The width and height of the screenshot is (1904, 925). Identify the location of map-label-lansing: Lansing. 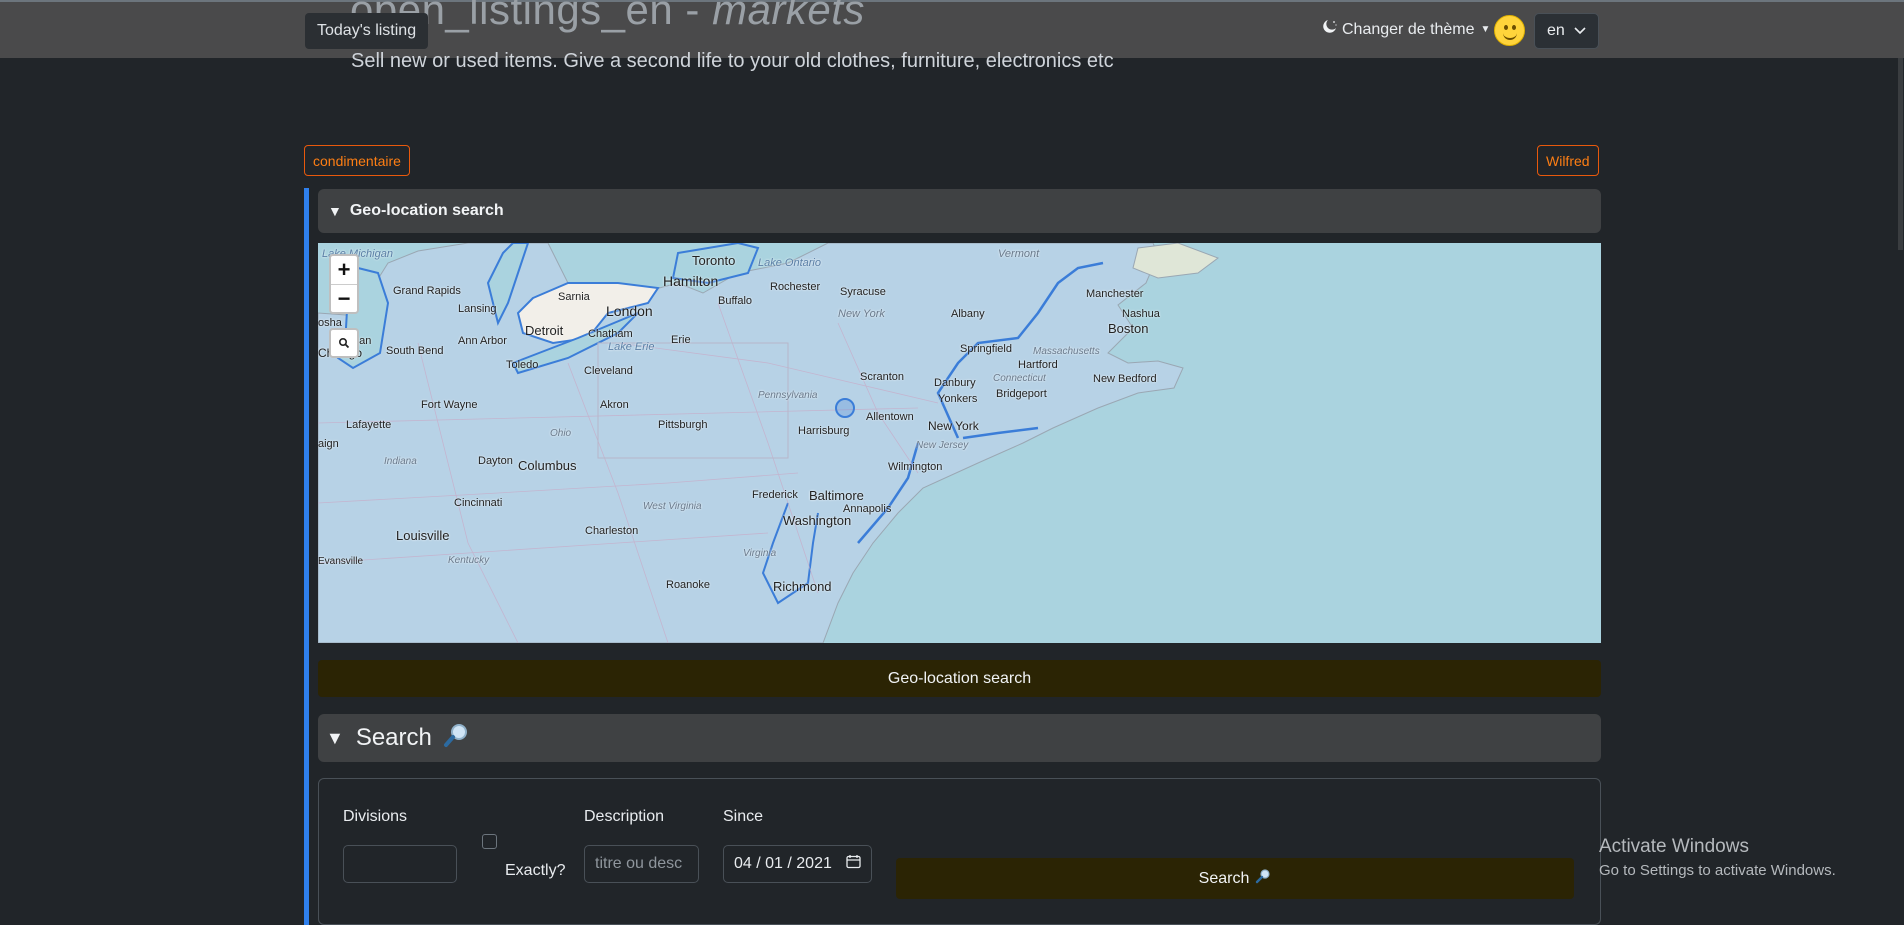
(477, 309).